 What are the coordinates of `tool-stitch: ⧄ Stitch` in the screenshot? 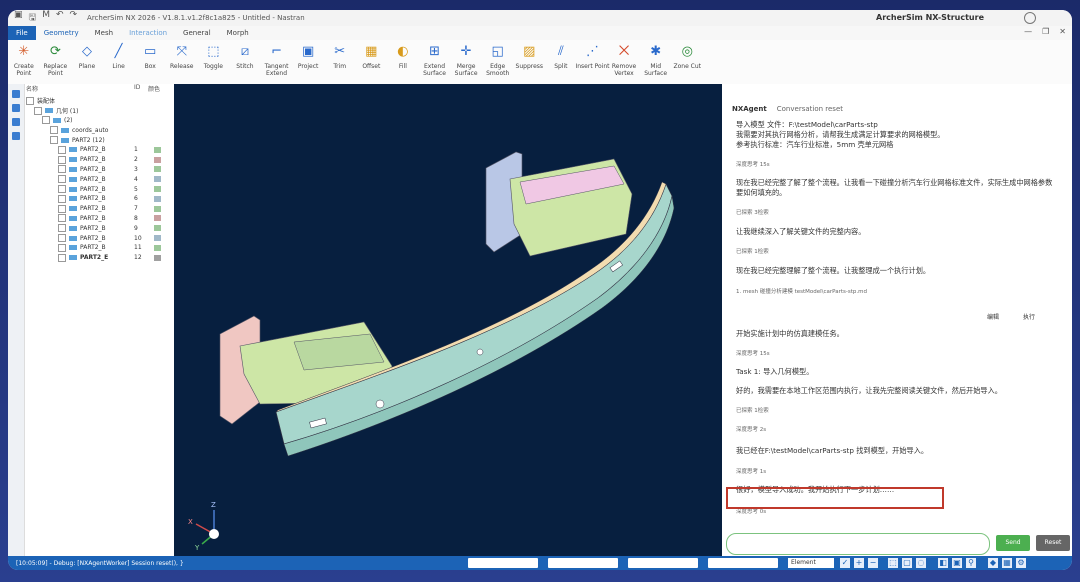 It's located at (245, 62).